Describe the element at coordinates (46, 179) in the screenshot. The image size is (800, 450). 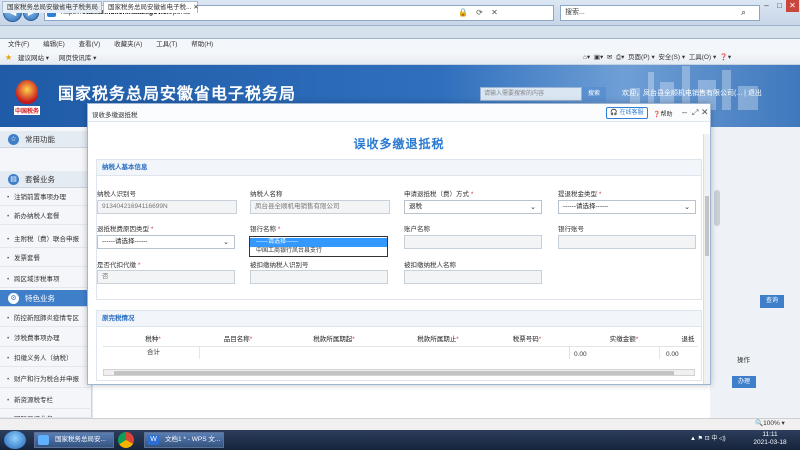
I see `sidebar-group-packages: ▤ 套餐业务` at that location.